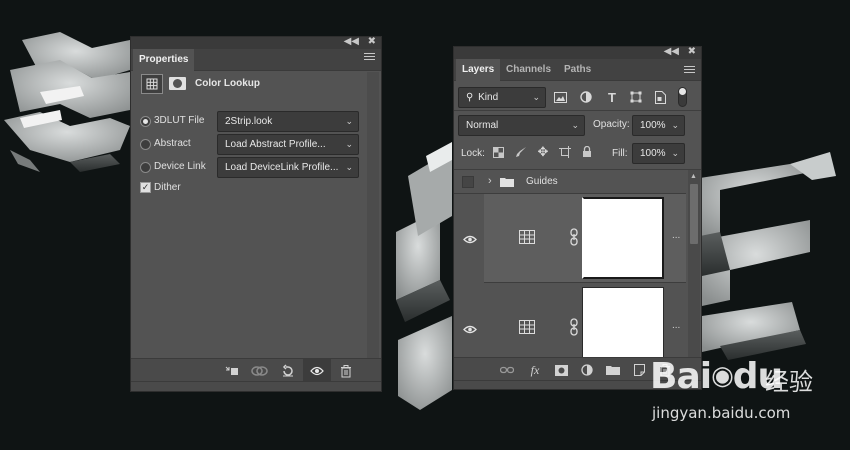 This screenshot has width=850, height=450. I want to click on lock-transparent-pixels-icon, so click(498, 152).